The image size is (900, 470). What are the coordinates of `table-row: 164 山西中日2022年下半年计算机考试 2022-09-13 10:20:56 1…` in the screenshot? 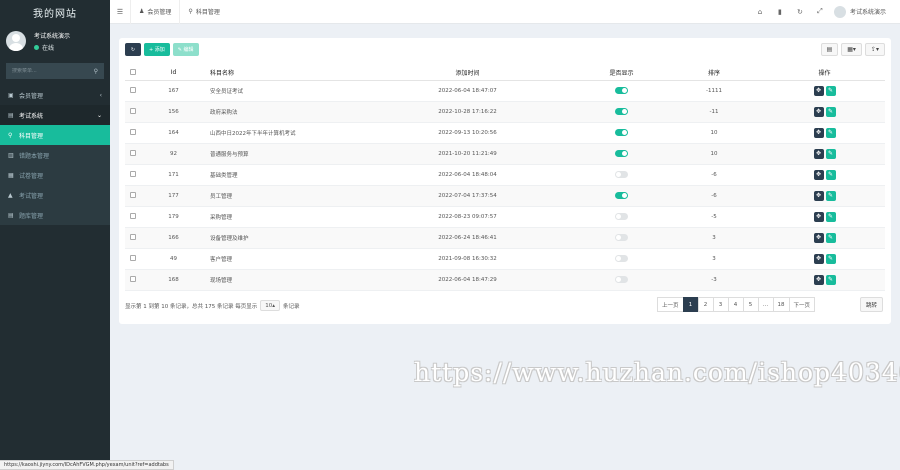 It's located at (505, 133).